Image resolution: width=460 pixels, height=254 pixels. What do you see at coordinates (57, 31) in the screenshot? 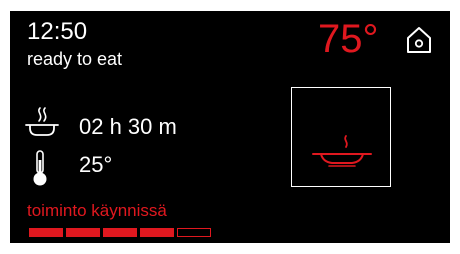
I see `clock-time: 12:50` at bounding box center [57, 31].